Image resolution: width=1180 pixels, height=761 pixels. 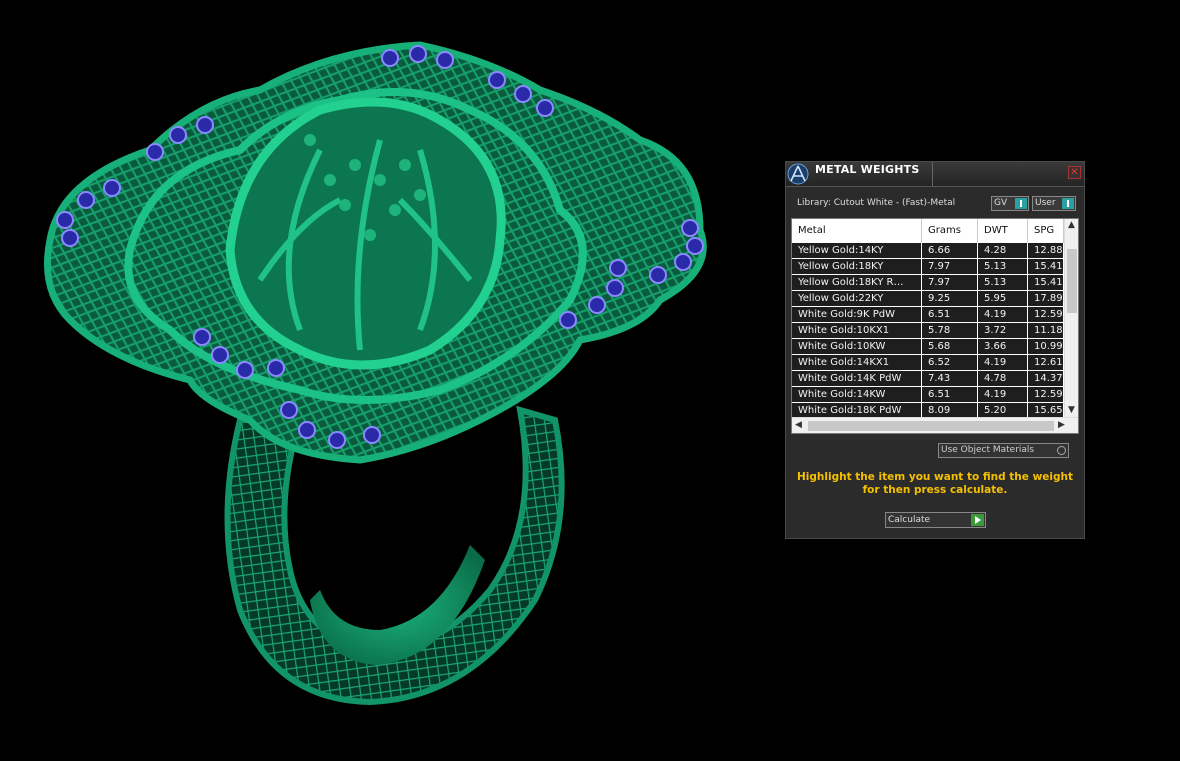 I want to click on cell-grams: 5.78, so click(x=950, y=331).